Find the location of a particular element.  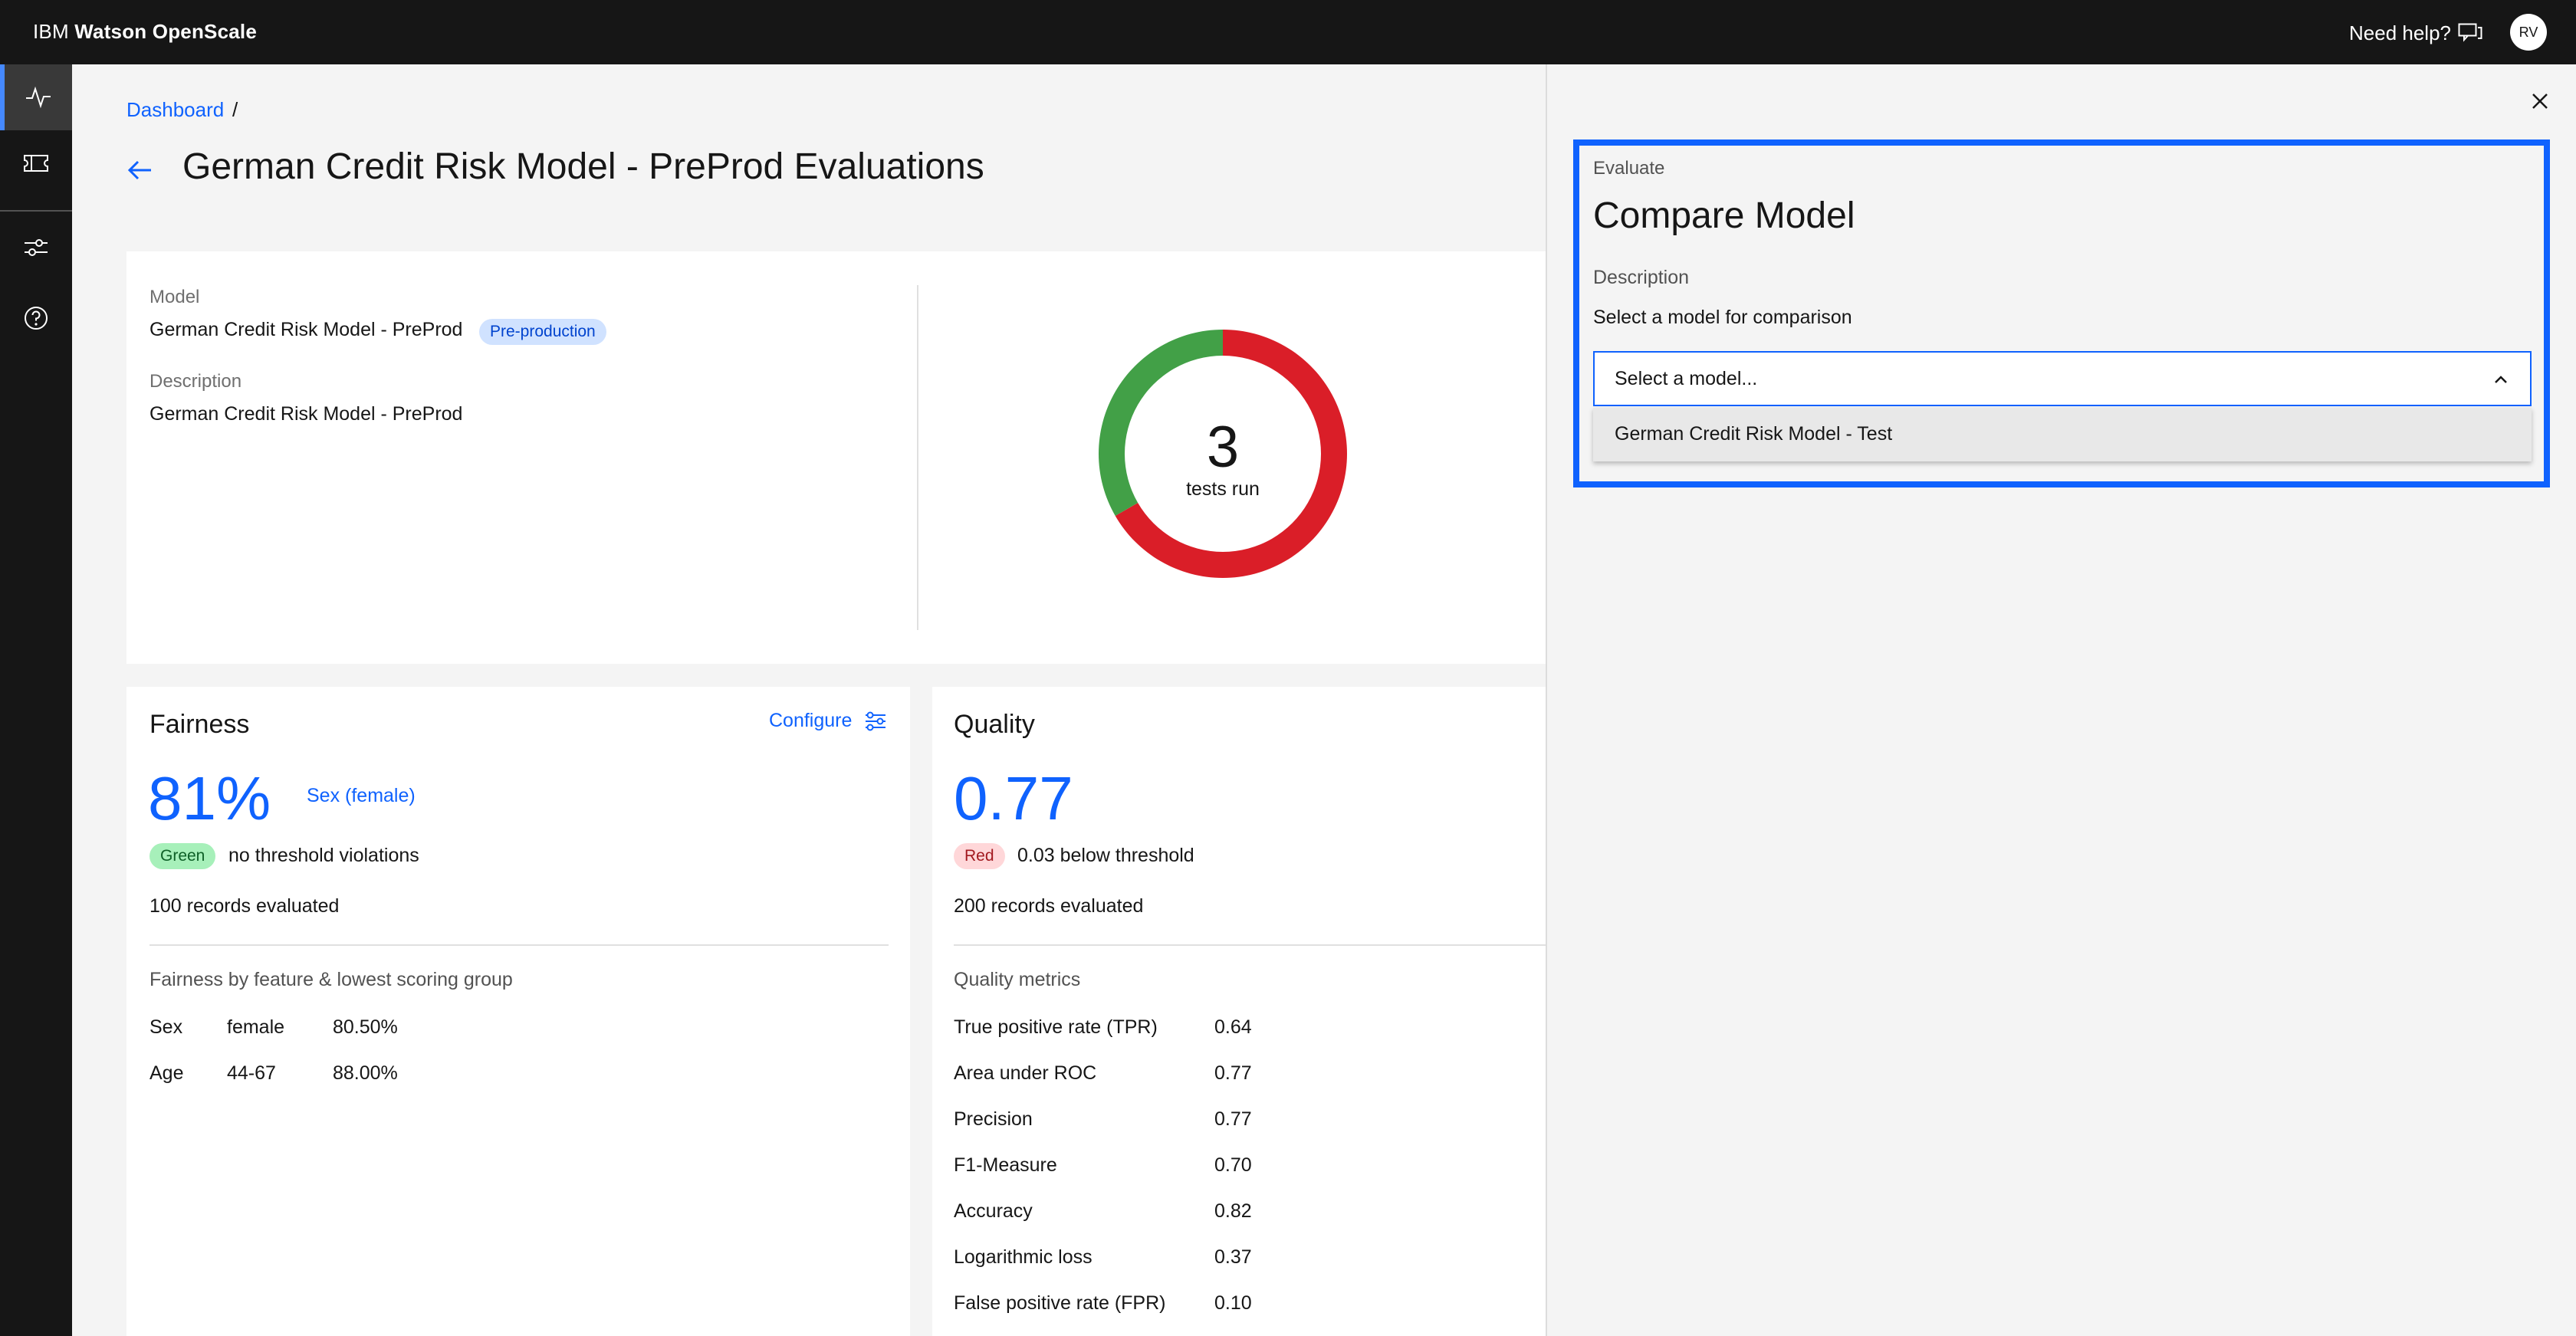

rail-item-models is located at coordinates (36, 163).